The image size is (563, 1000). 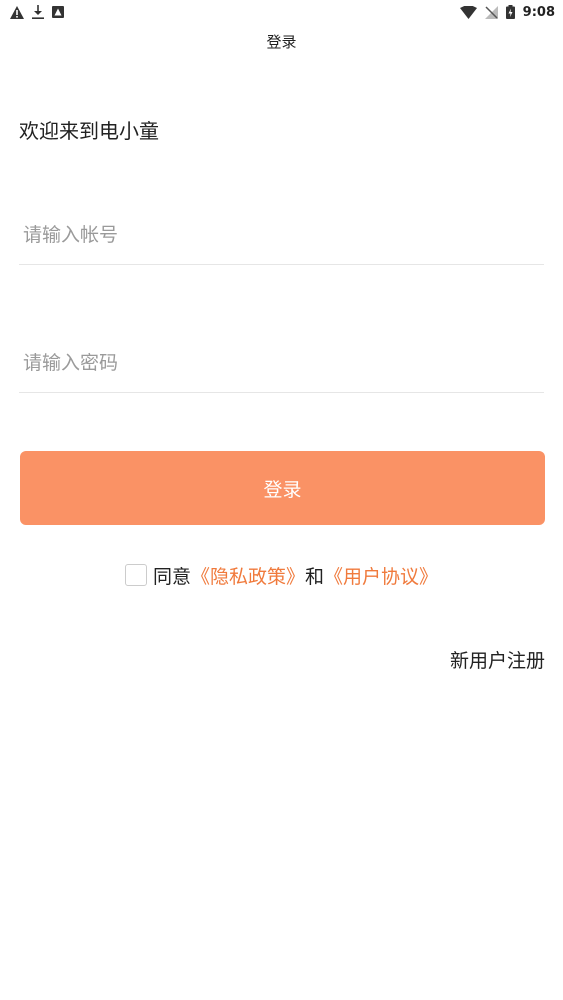 I want to click on no-sim-icon, so click(x=491, y=12).